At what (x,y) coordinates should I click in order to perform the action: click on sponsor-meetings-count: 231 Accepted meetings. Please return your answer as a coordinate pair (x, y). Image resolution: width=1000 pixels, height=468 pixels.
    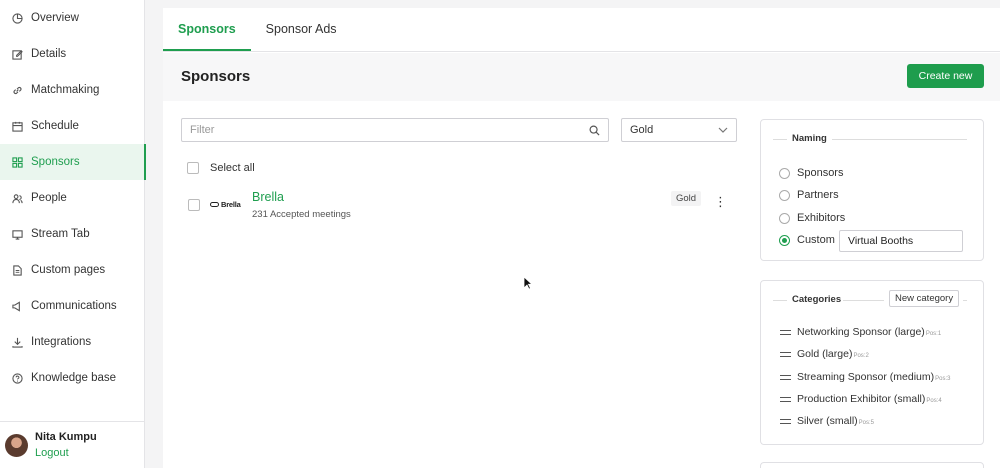
    Looking at the image, I should click on (301, 214).